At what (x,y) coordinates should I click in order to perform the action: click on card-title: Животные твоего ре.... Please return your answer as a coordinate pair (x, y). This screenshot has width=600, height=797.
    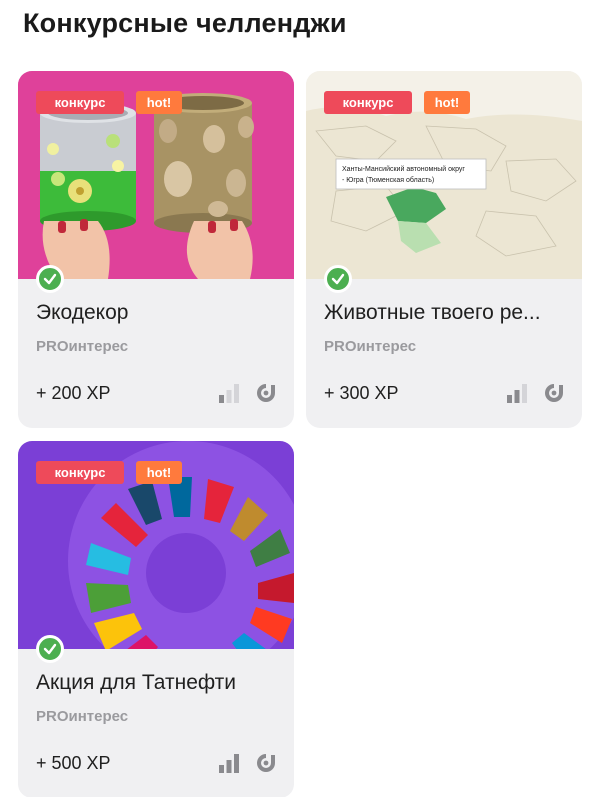
    Looking at the image, I should click on (432, 312).